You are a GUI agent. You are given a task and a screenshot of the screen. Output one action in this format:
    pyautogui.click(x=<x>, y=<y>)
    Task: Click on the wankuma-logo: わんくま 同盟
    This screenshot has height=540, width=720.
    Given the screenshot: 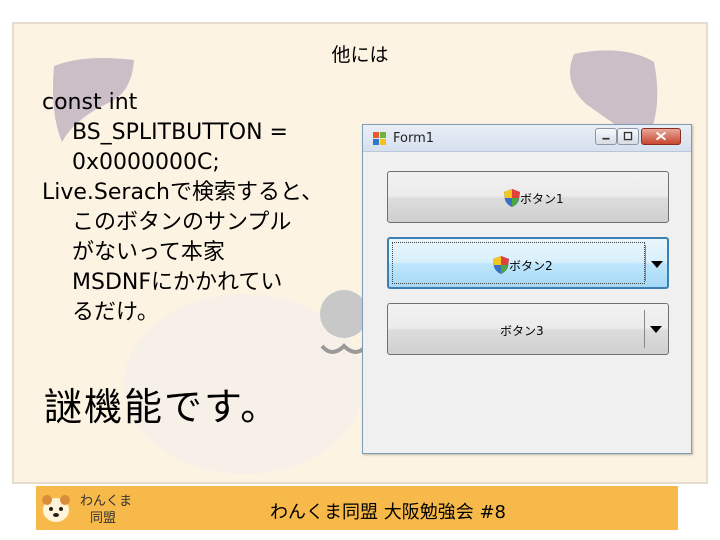 What is the action you would take?
    pyautogui.click(x=87, y=510)
    